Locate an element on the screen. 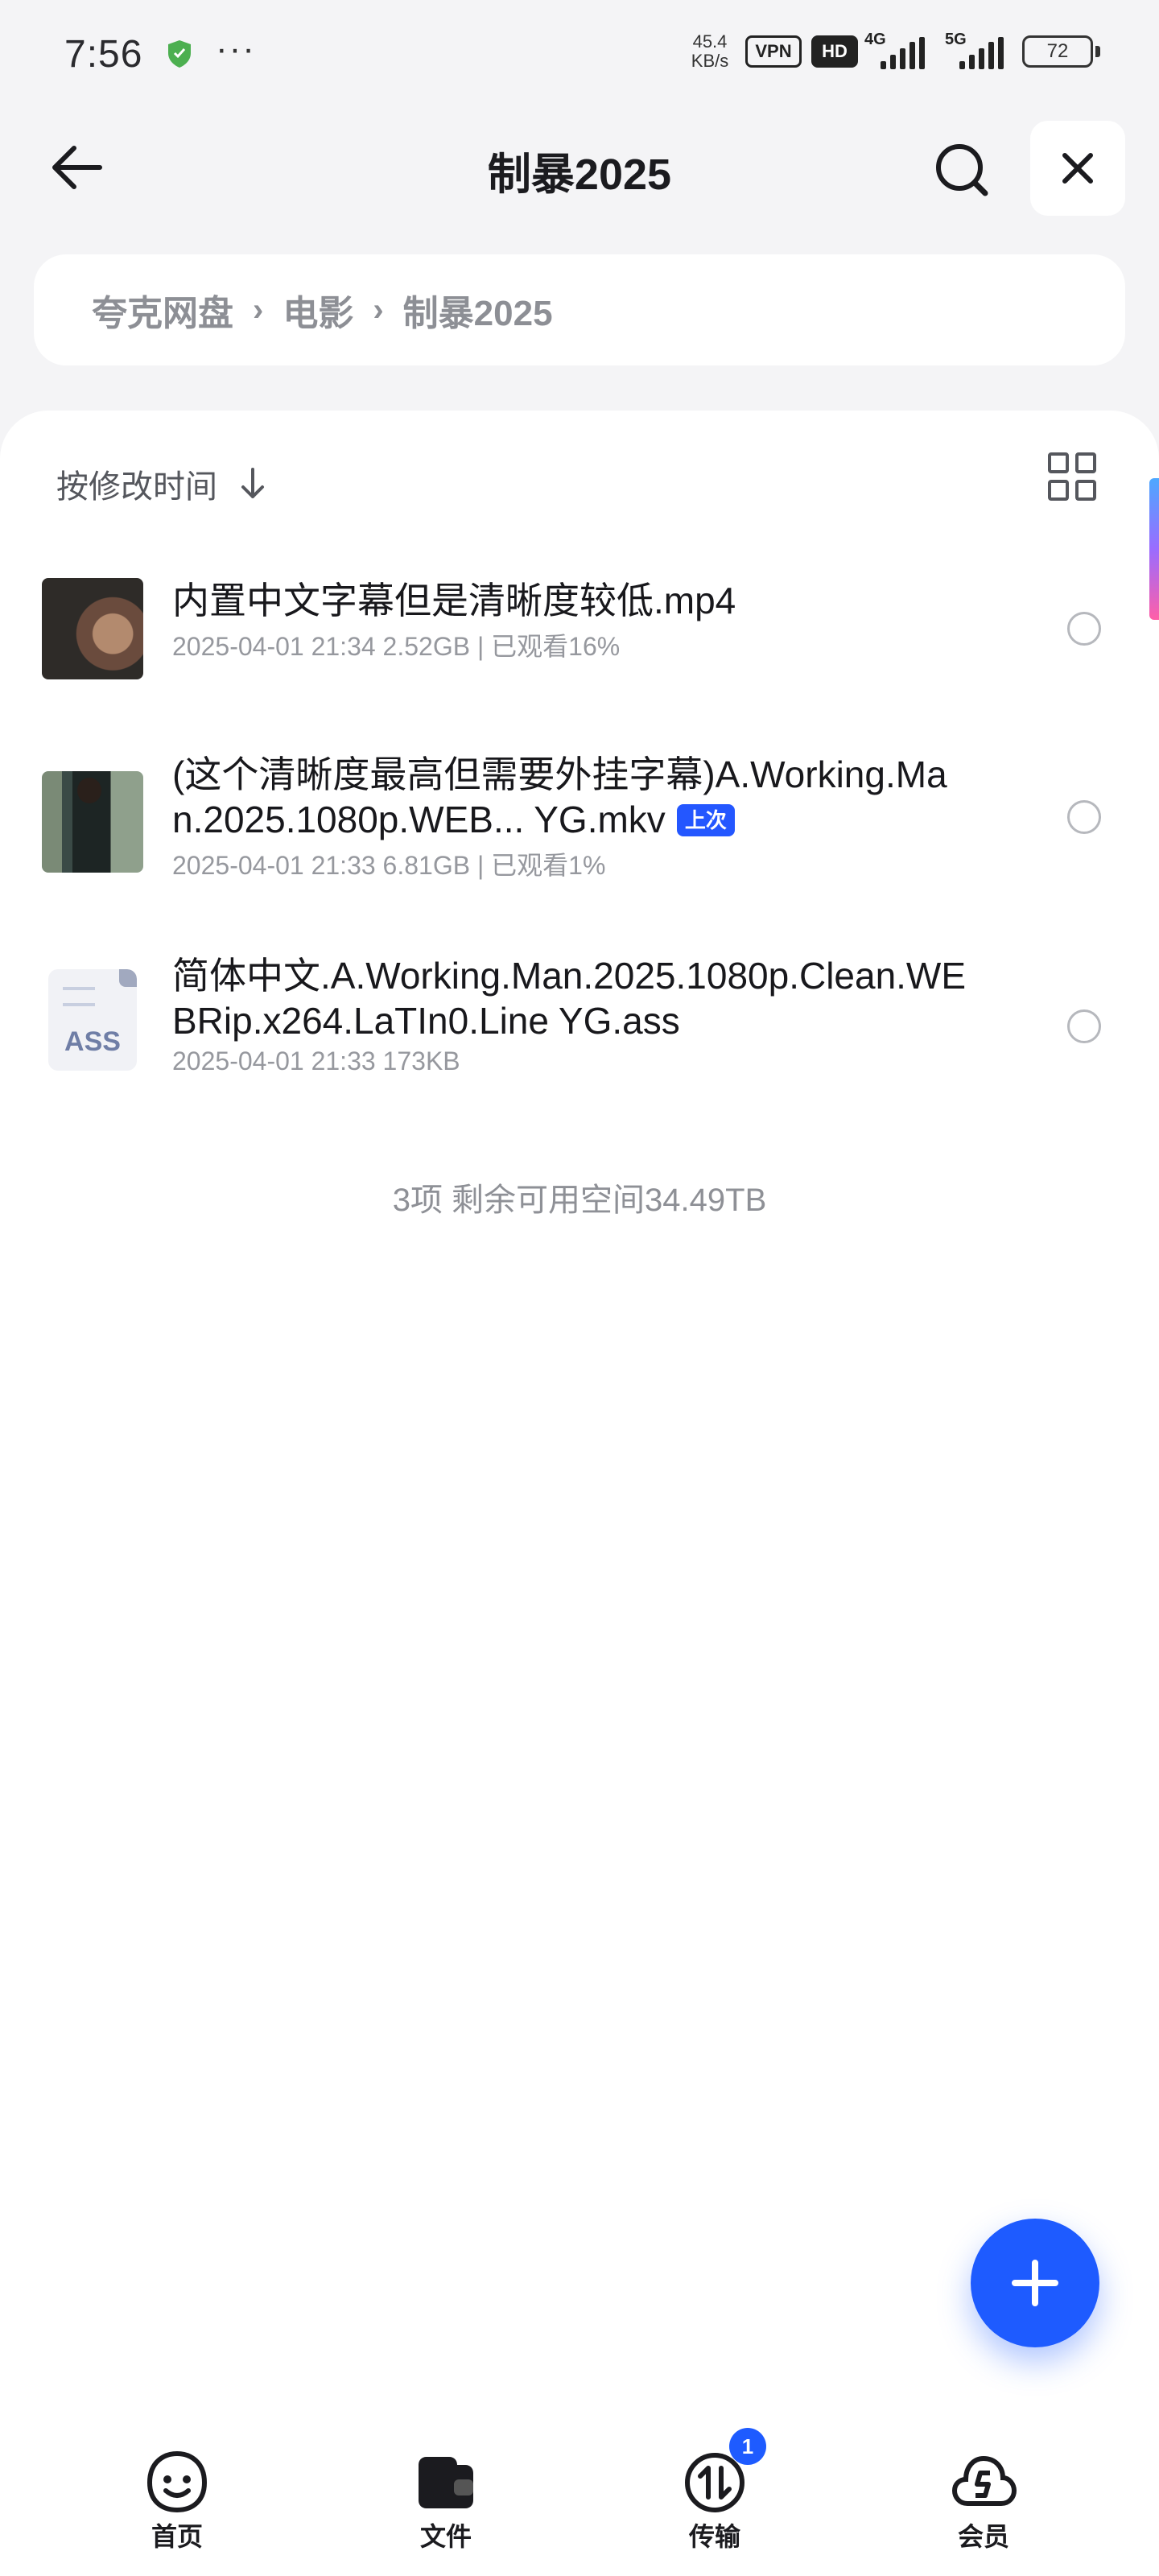 Image resolution: width=1159 pixels, height=2576 pixels. grid-view-button is located at coordinates (1072, 476).